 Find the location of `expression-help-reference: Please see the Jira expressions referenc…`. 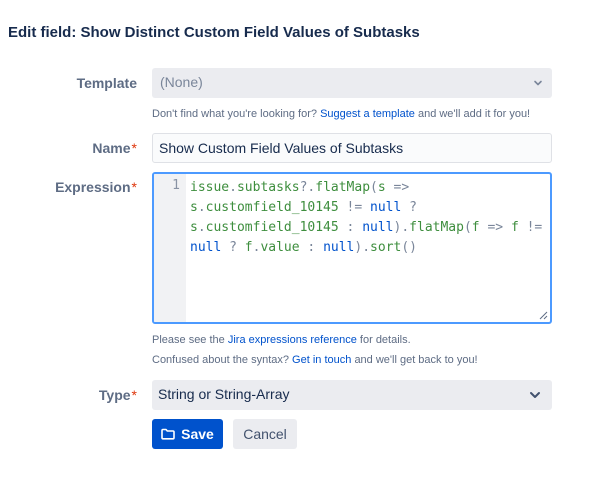

expression-help-reference: Please see the Jira expressions referenc… is located at coordinates (281, 340).